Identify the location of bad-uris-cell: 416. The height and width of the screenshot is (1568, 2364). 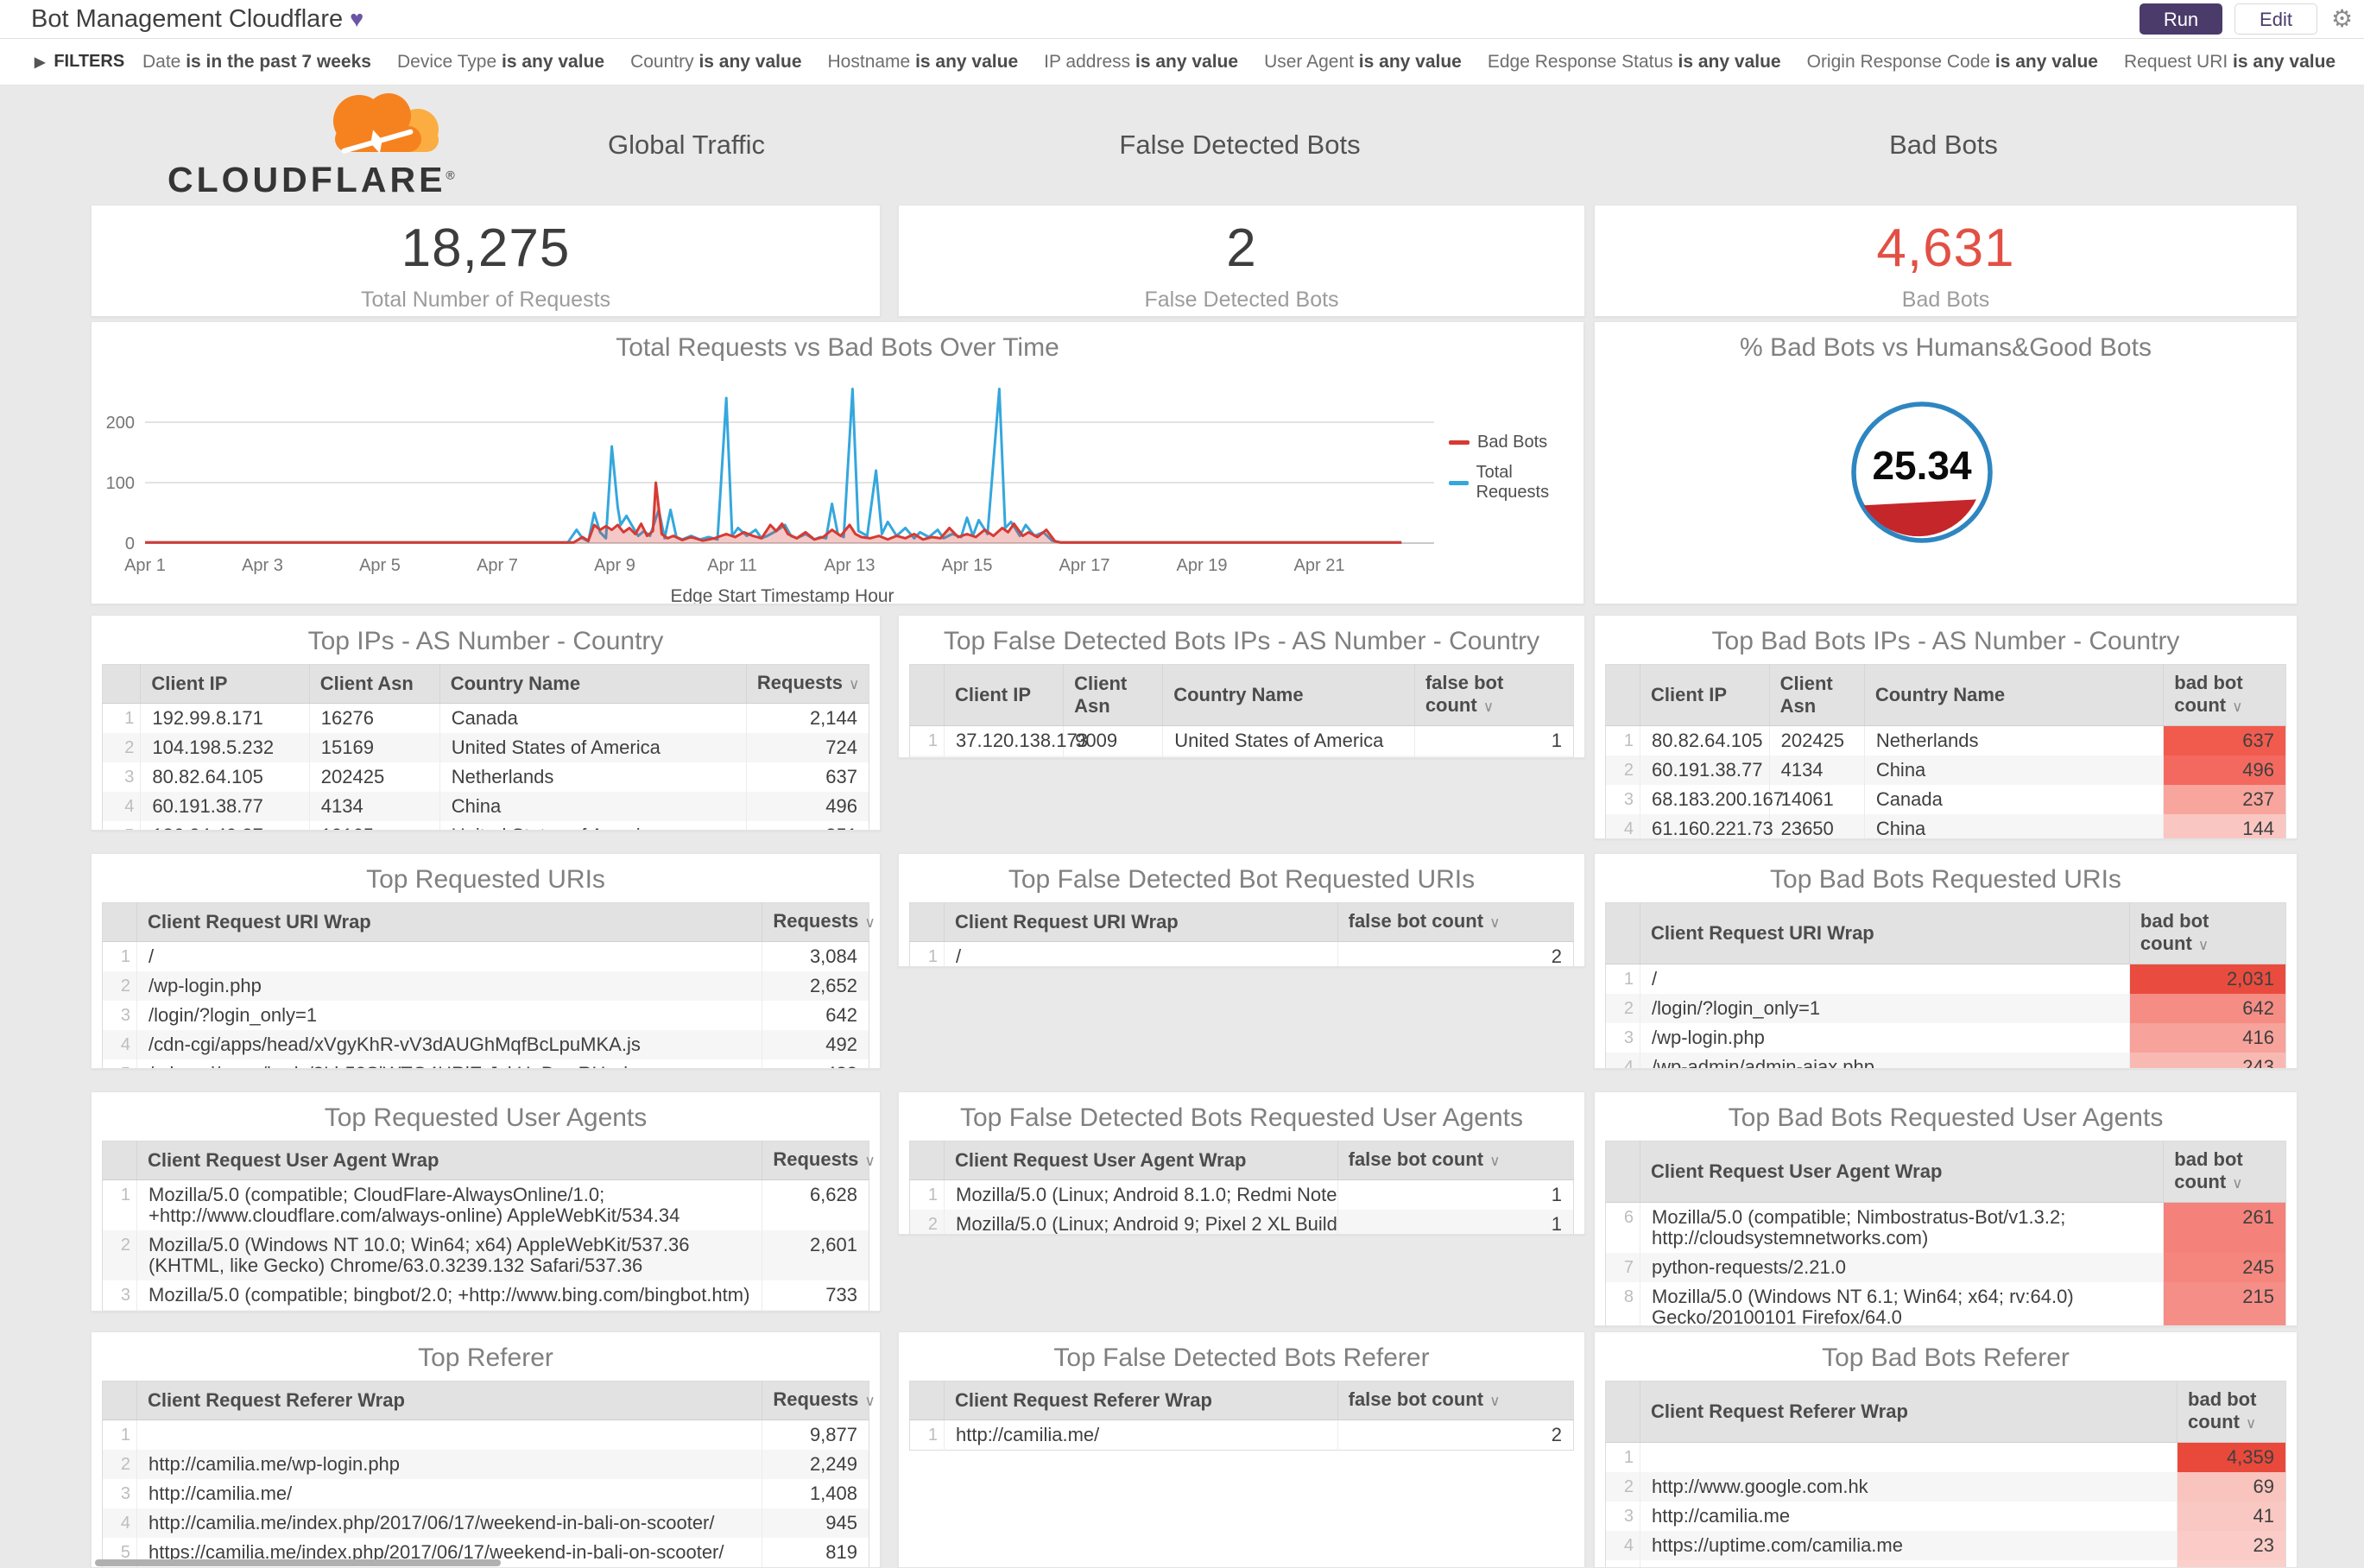
(2207, 1038).